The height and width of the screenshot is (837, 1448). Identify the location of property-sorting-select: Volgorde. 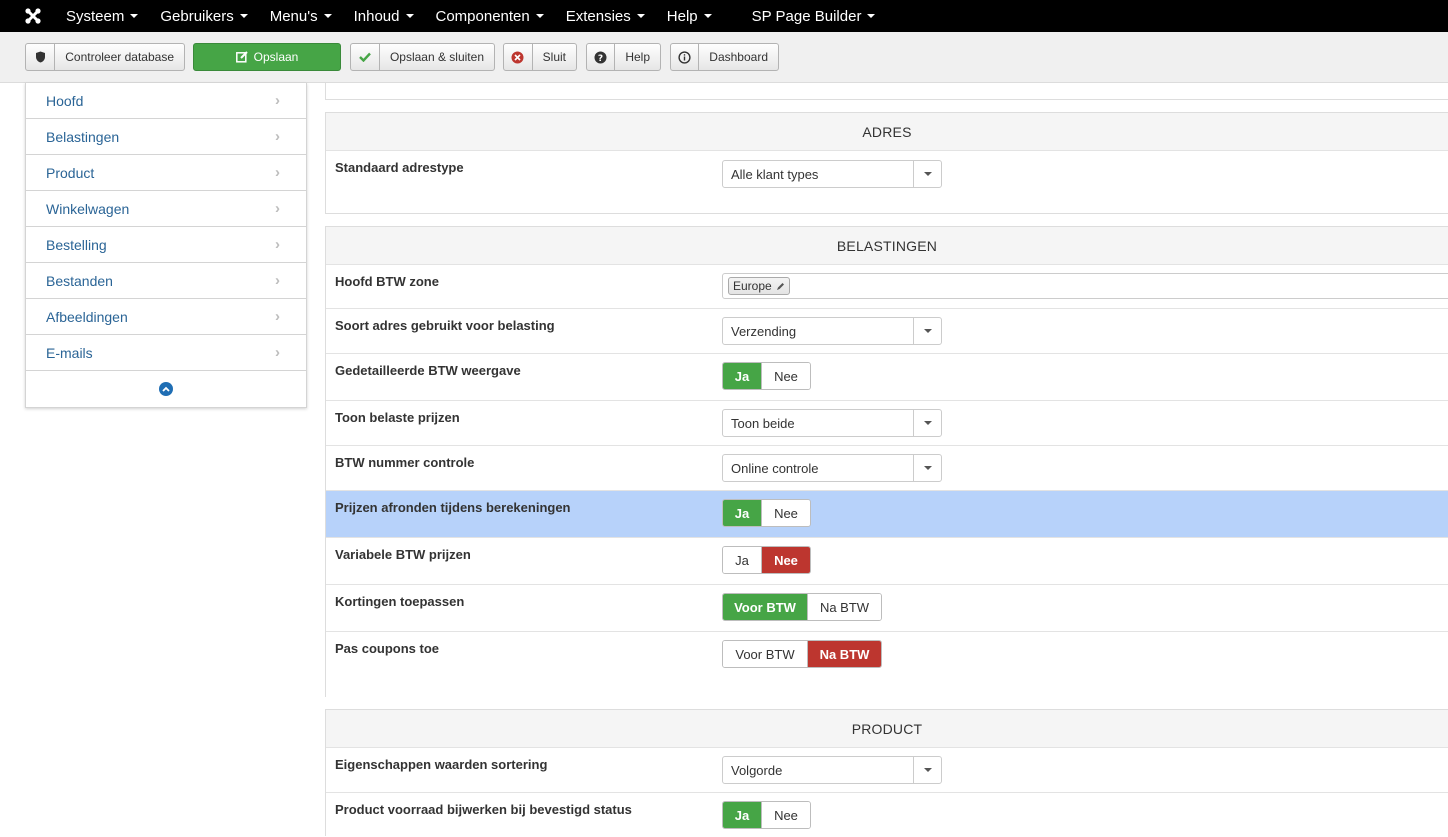
(832, 770).